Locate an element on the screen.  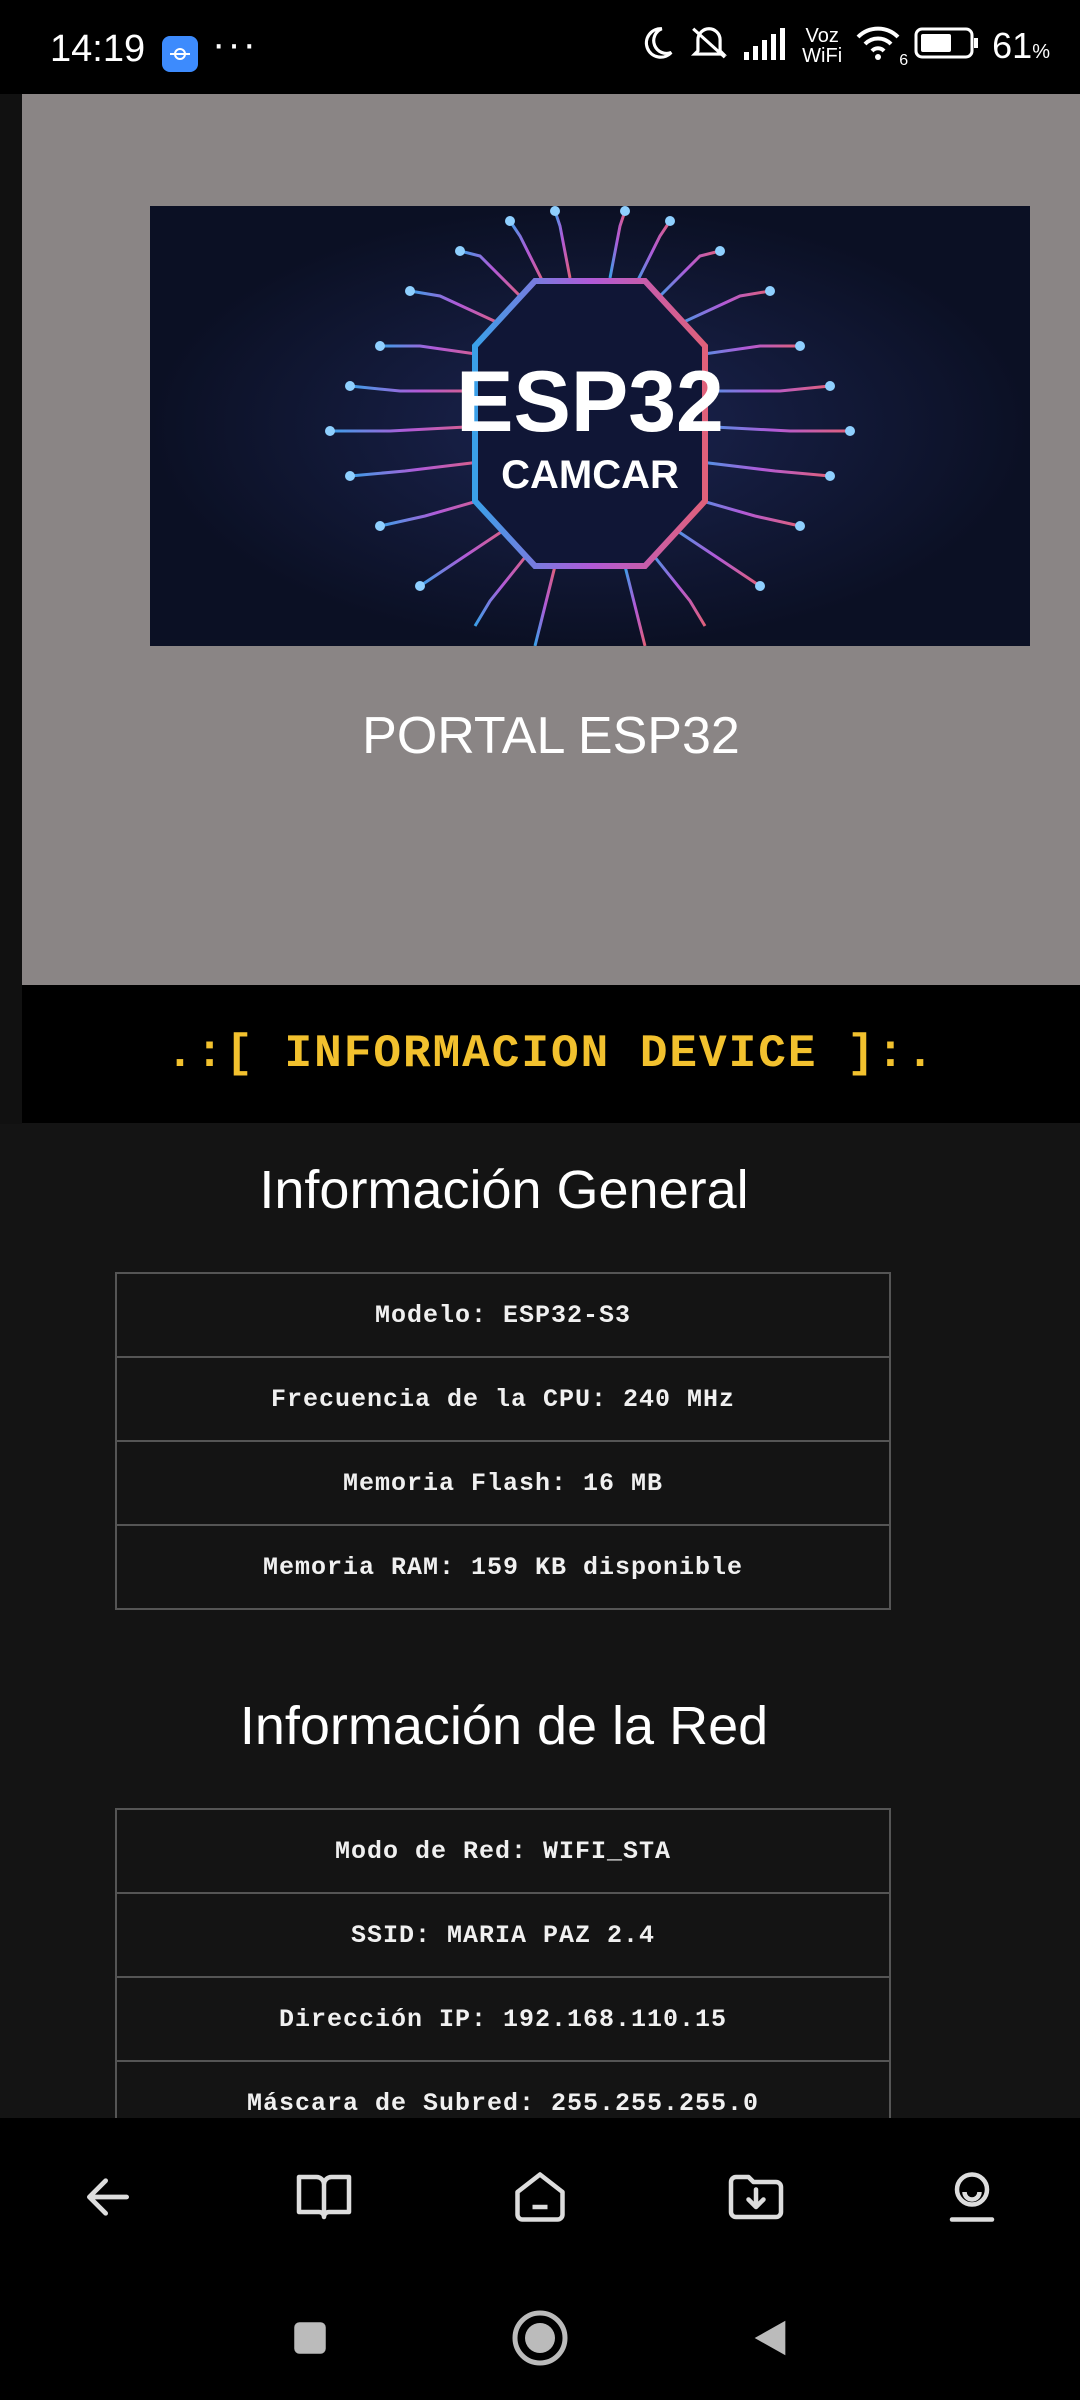
table-cell-ram-memory: Memoria RAM: 159 KB disponible is located at coordinates (503, 1567).